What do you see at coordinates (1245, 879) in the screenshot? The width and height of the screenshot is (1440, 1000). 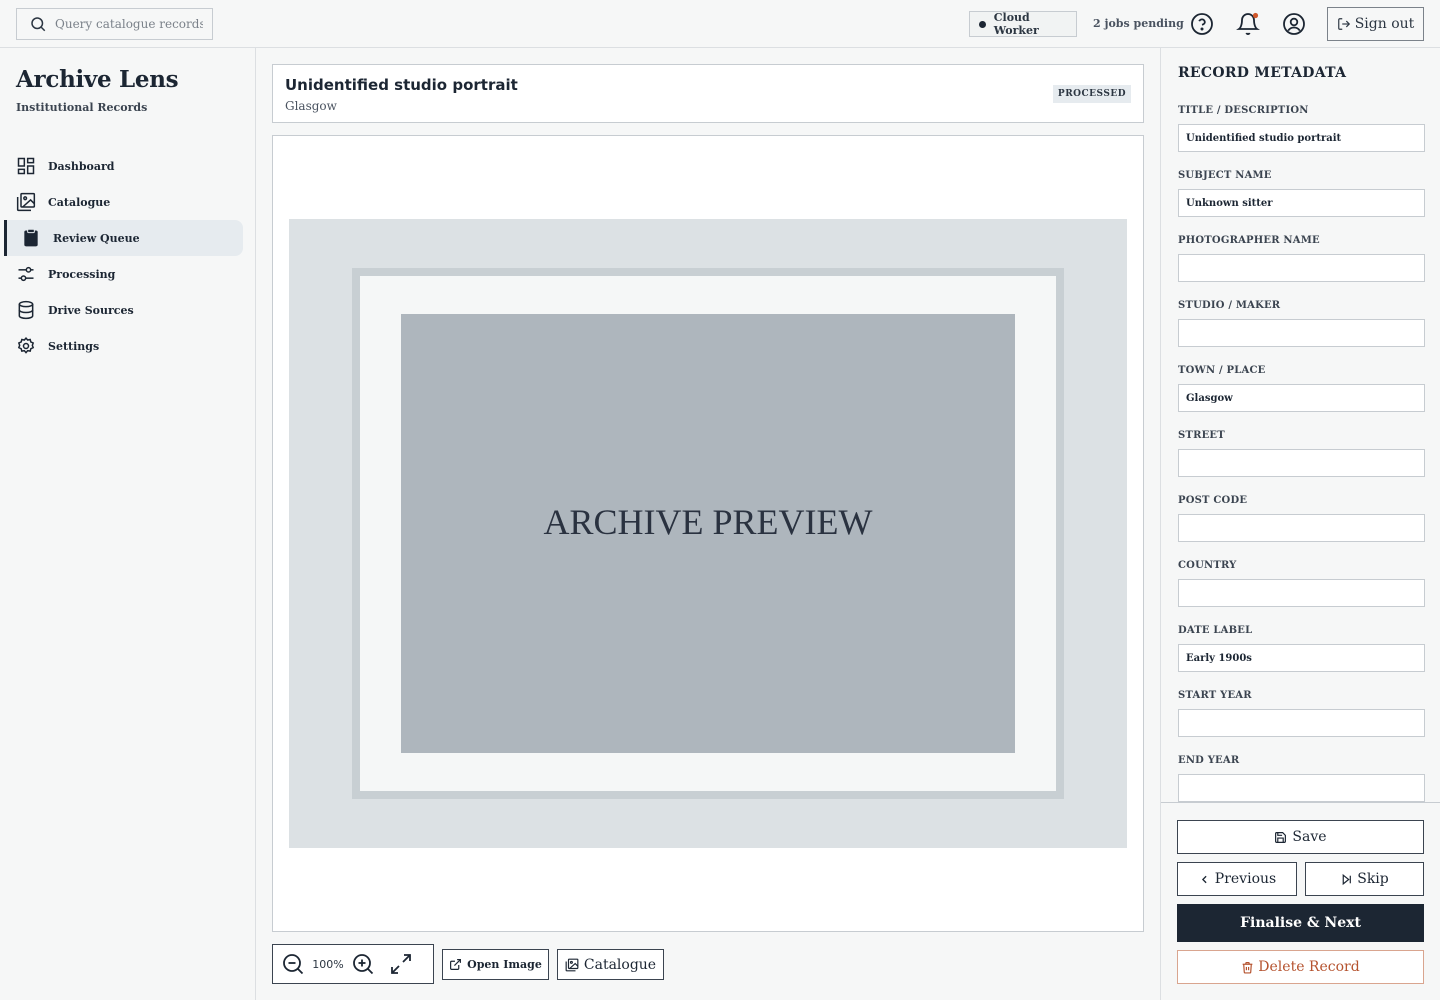 I see `previous-label: Previous` at bounding box center [1245, 879].